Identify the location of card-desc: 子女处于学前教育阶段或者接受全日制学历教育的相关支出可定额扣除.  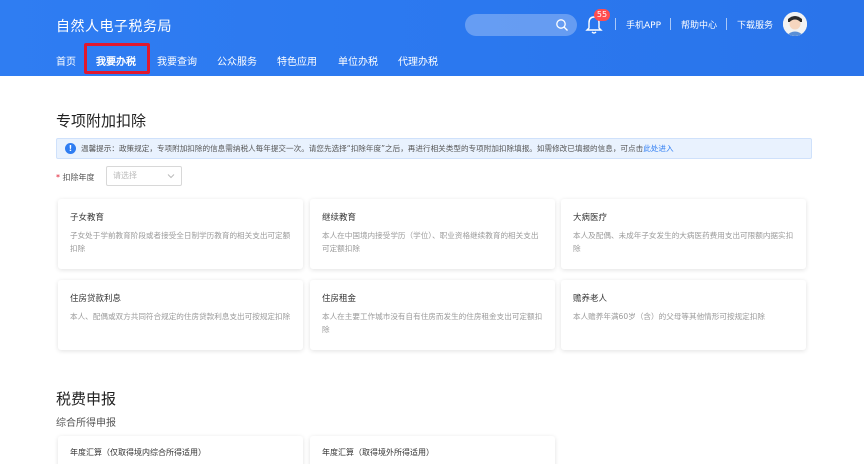
(180, 242).